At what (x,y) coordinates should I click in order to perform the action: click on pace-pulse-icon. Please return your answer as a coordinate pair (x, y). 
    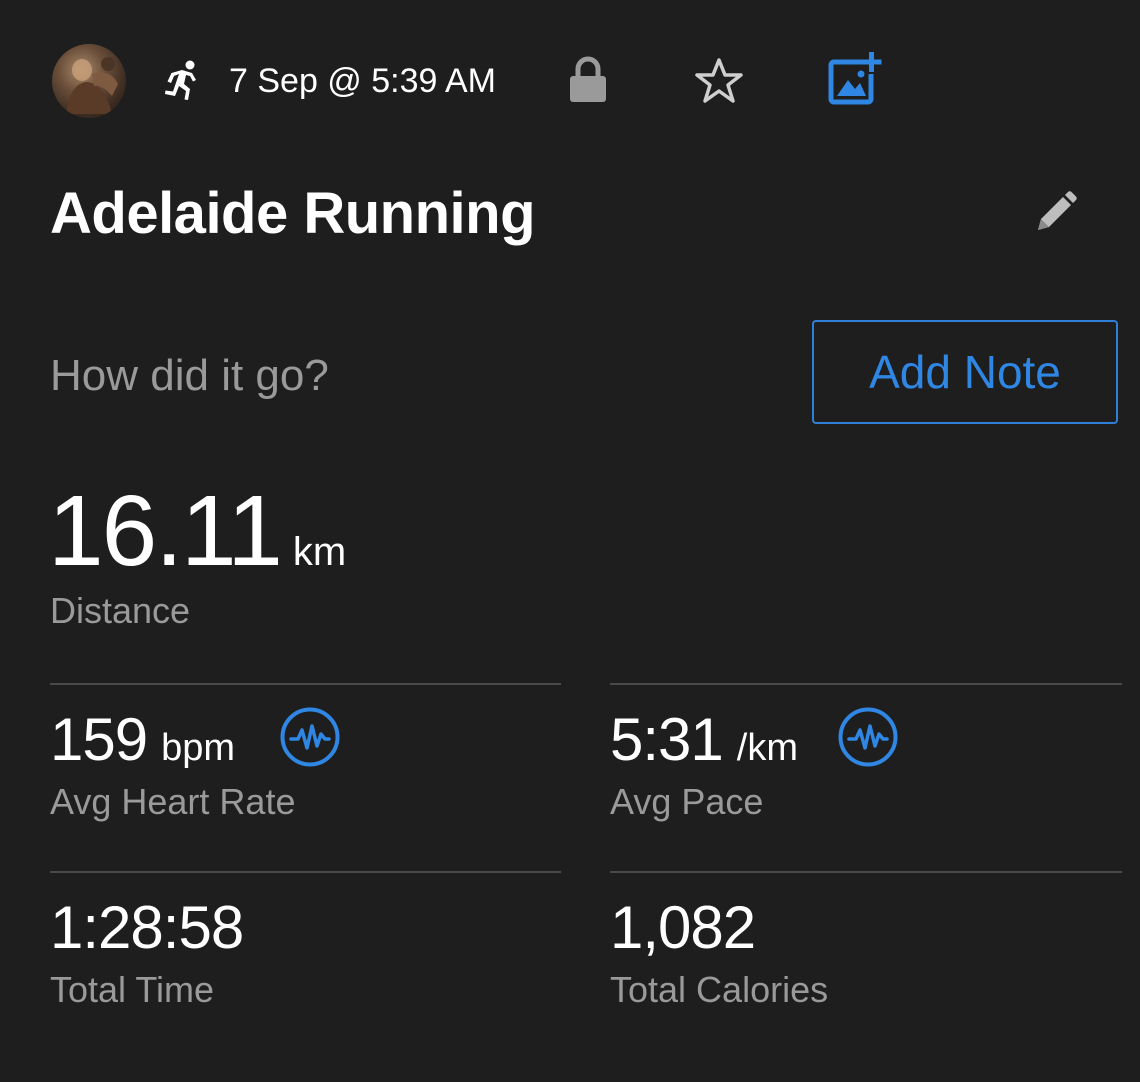
    Looking at the image, I should click on (868, 737).